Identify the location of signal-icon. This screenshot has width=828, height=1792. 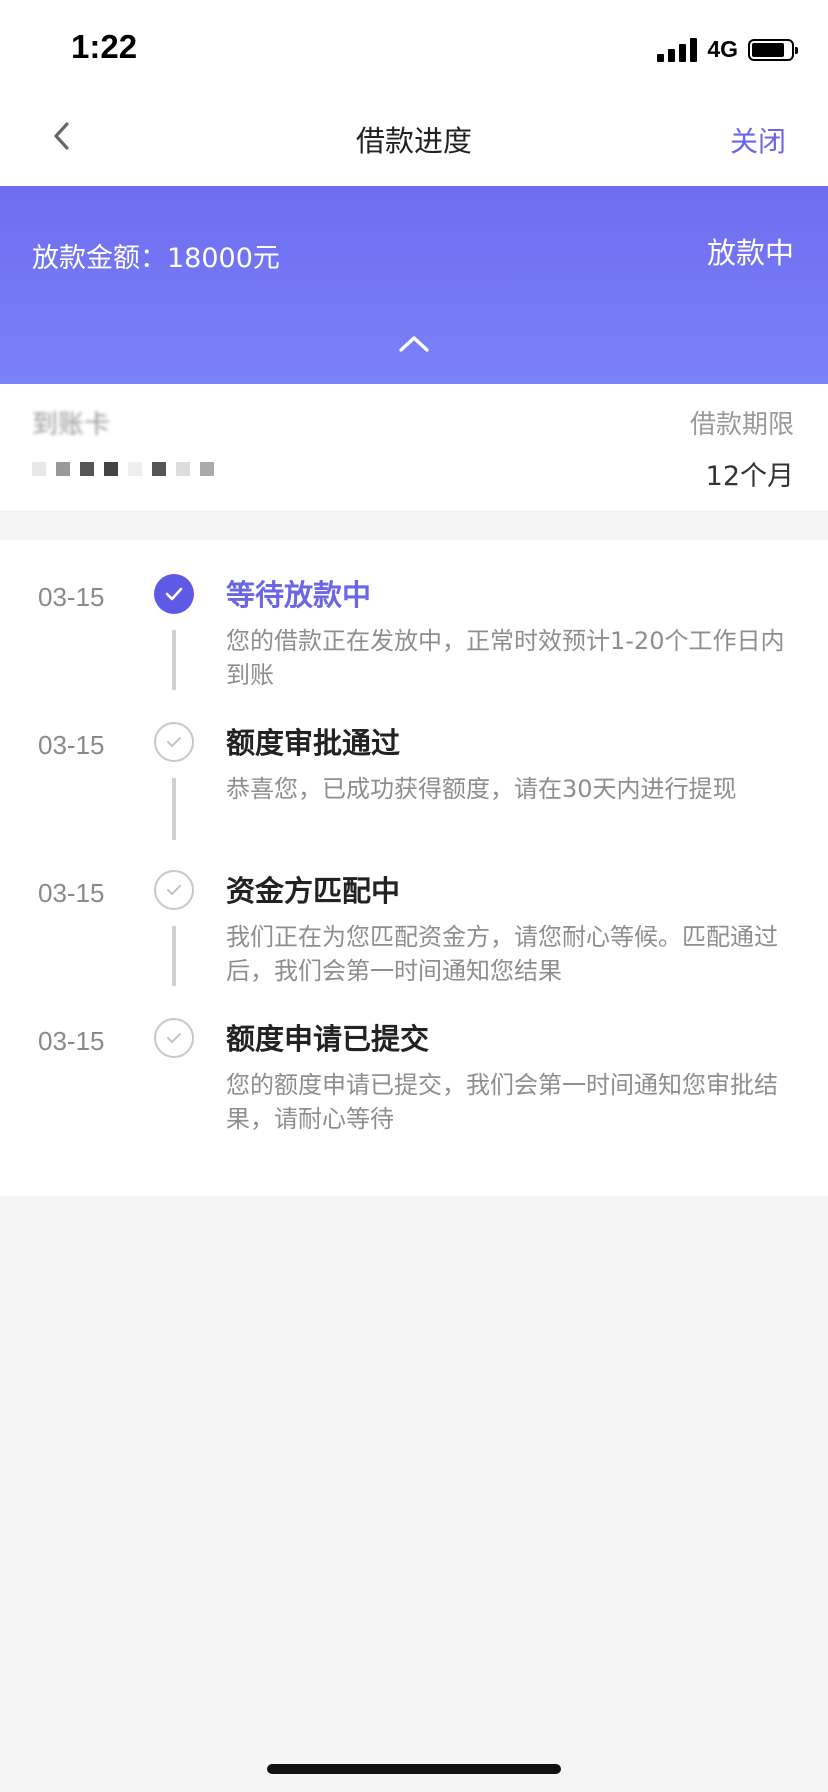
(677, 49).